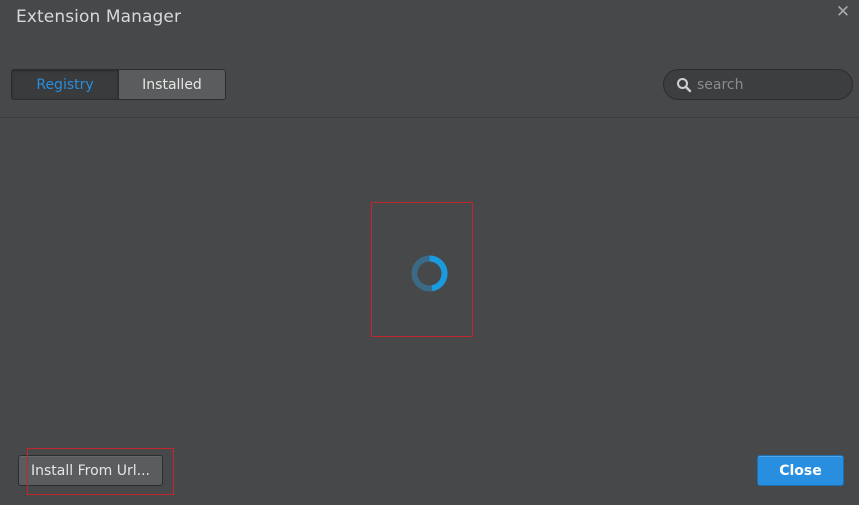 The height and width of the screenshot is (505, 859). I want to click on search-icon, so click(684, 85).